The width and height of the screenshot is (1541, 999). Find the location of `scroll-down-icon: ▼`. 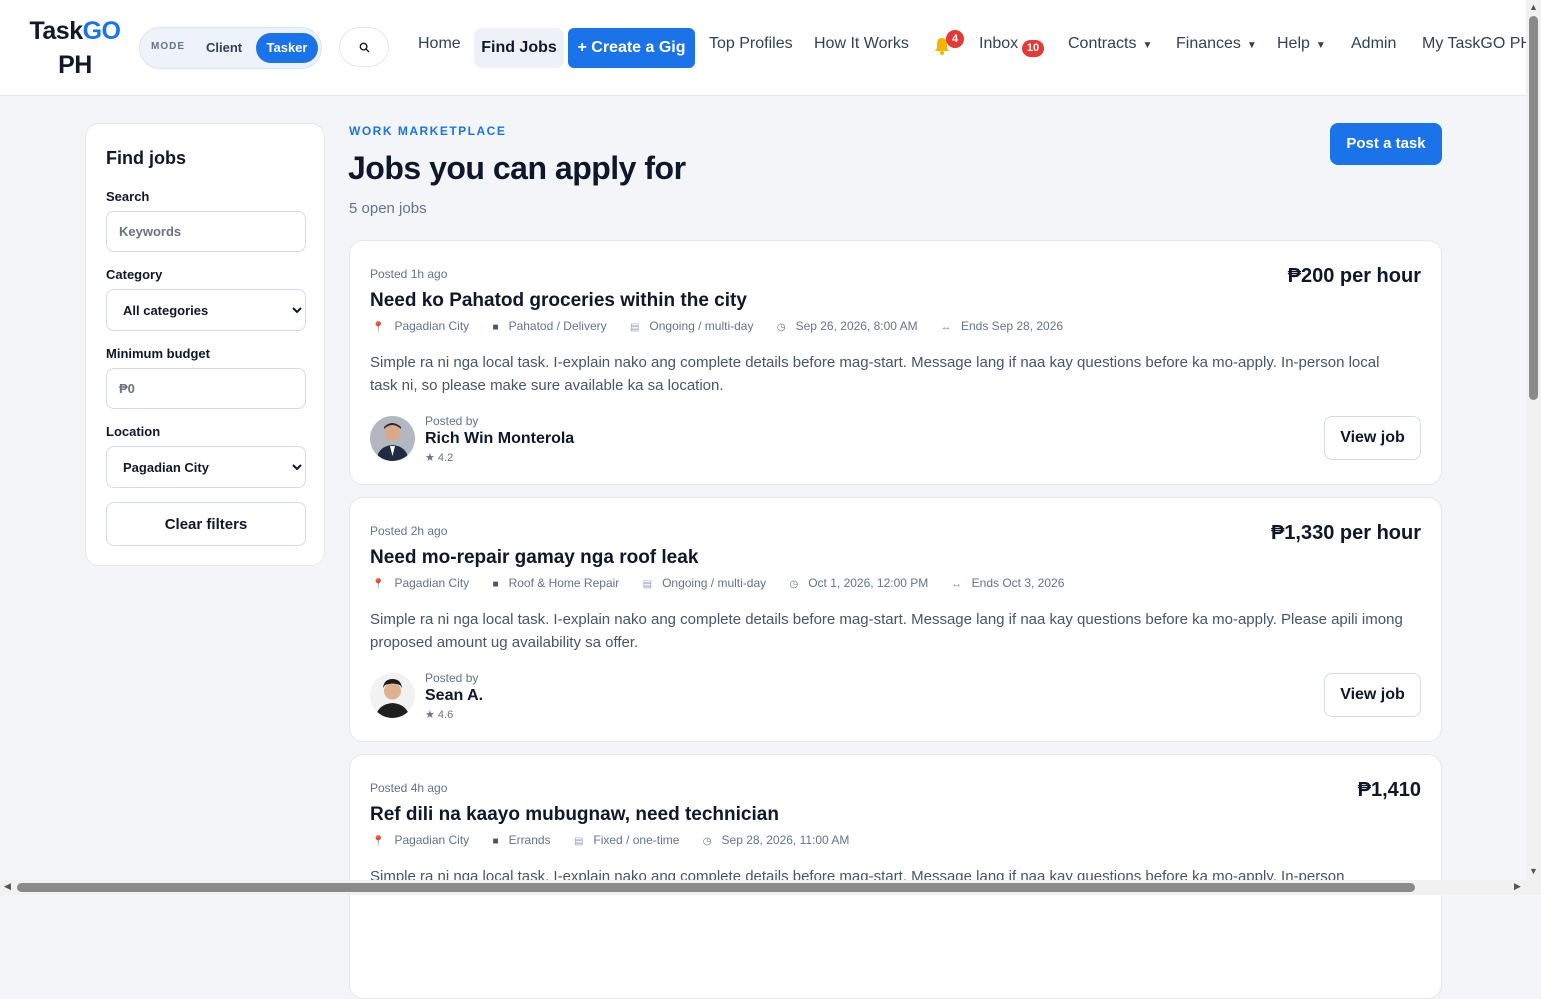

scroll-down-icon: ▼ is located at coordinates (1533, 871).